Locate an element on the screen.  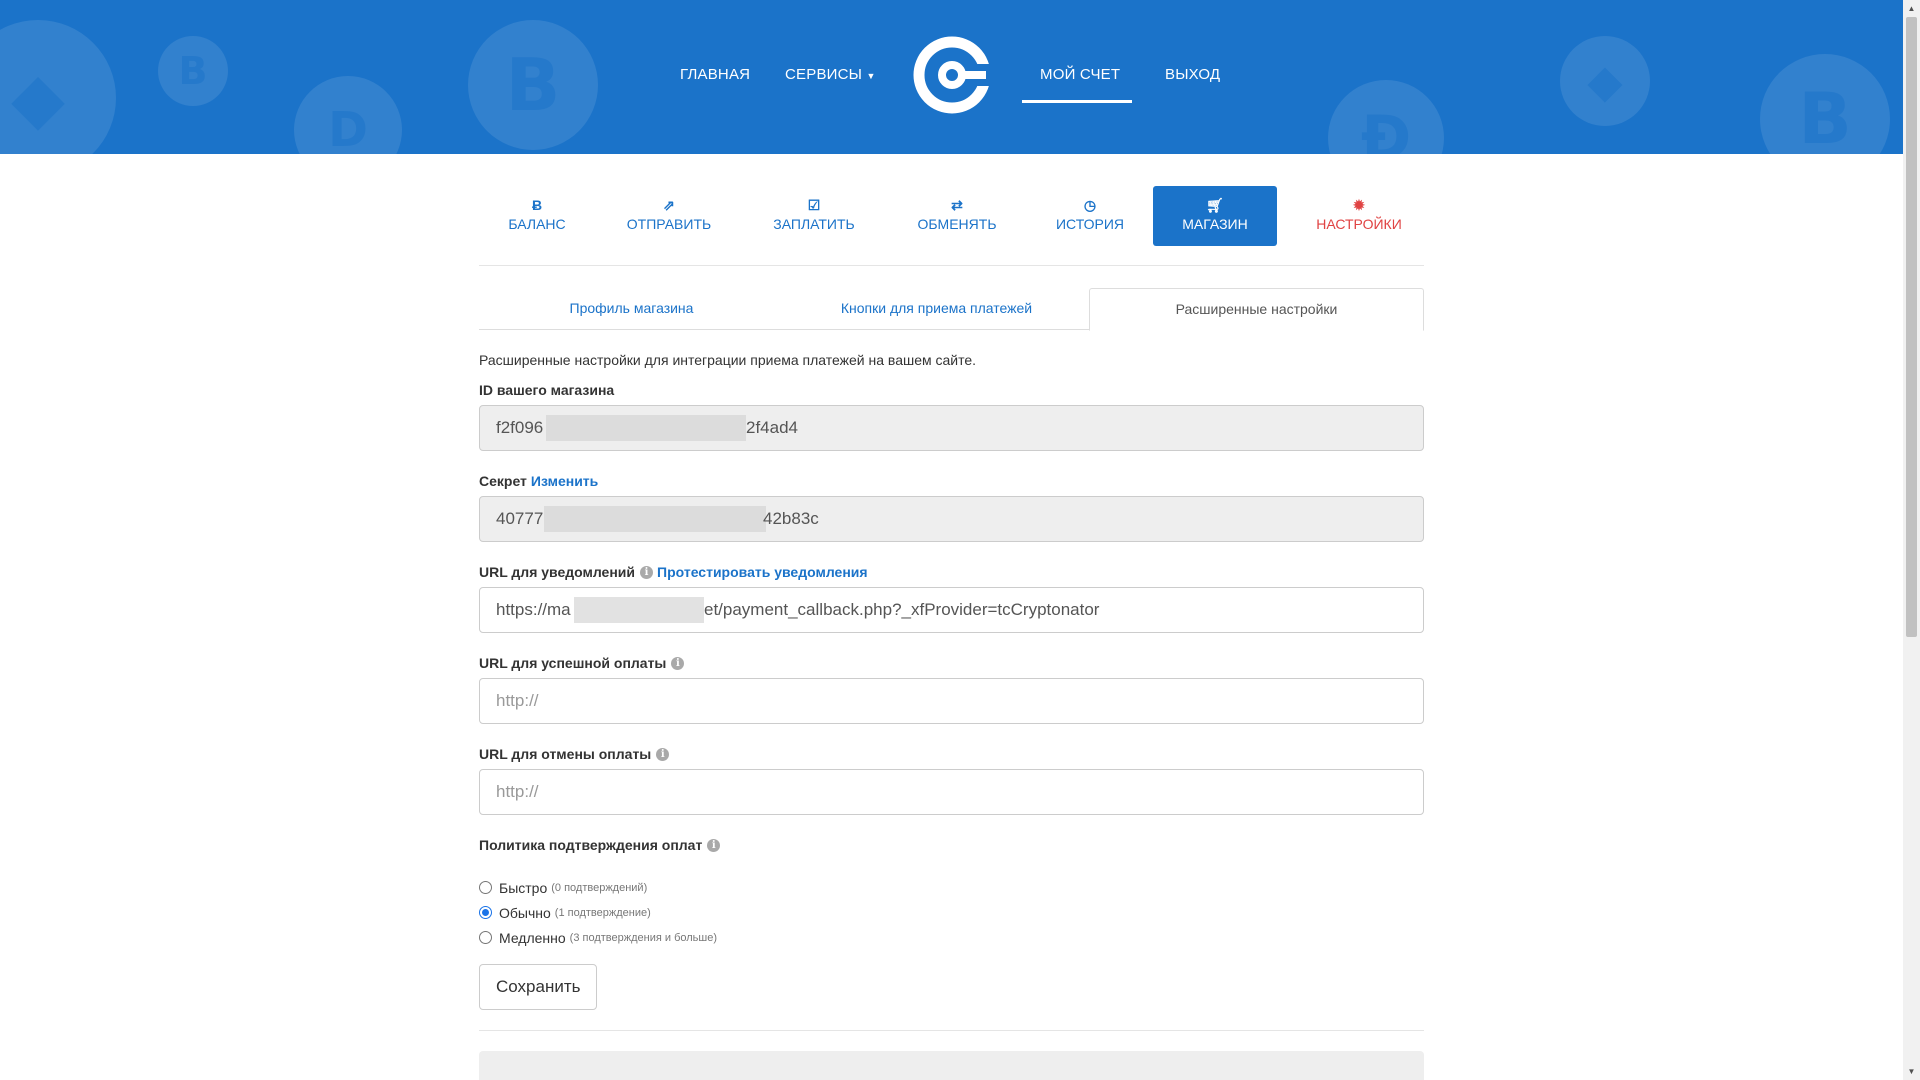
shop-id-field: f2f096 2f4ad4 is located at coordinates (951, 428).